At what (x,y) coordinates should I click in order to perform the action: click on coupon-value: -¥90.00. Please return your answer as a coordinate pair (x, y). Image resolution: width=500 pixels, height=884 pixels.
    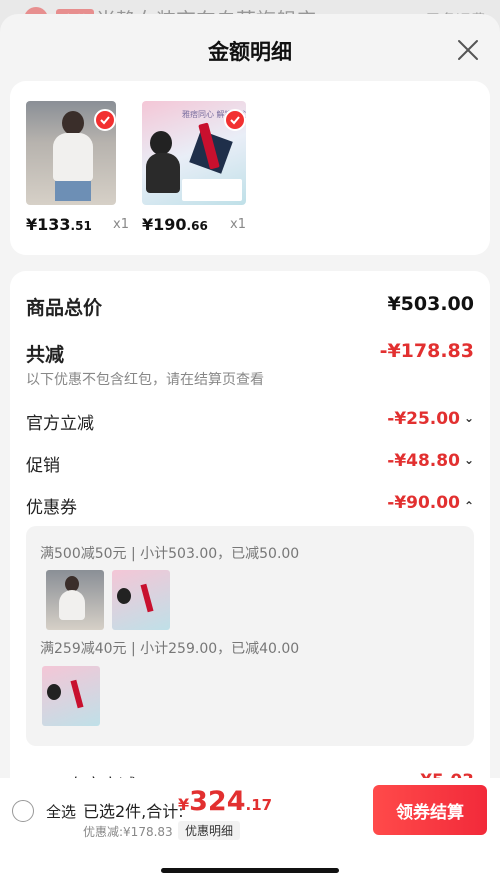
    Looking at the image, I should click on (423, 503).